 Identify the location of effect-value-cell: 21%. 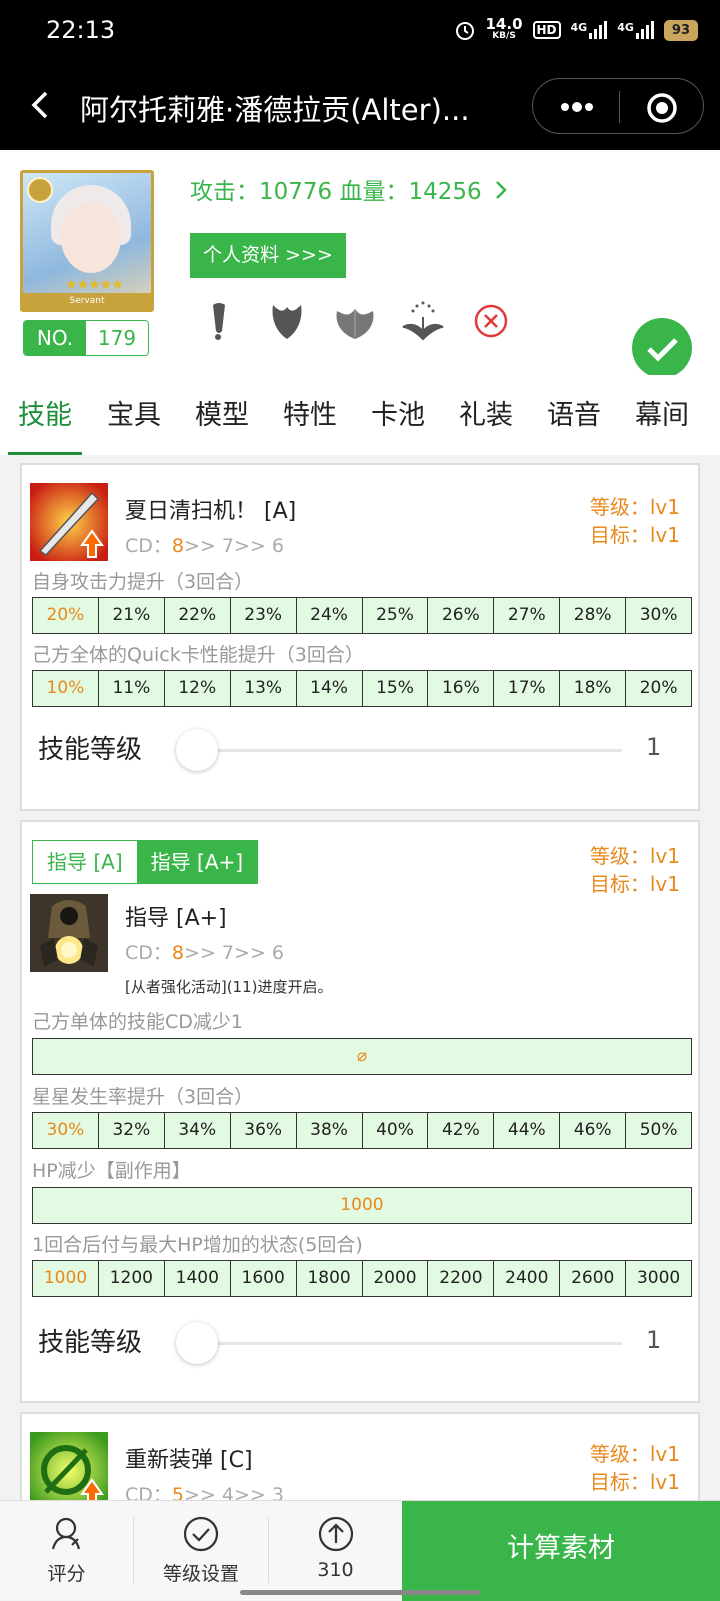
(132, 615).